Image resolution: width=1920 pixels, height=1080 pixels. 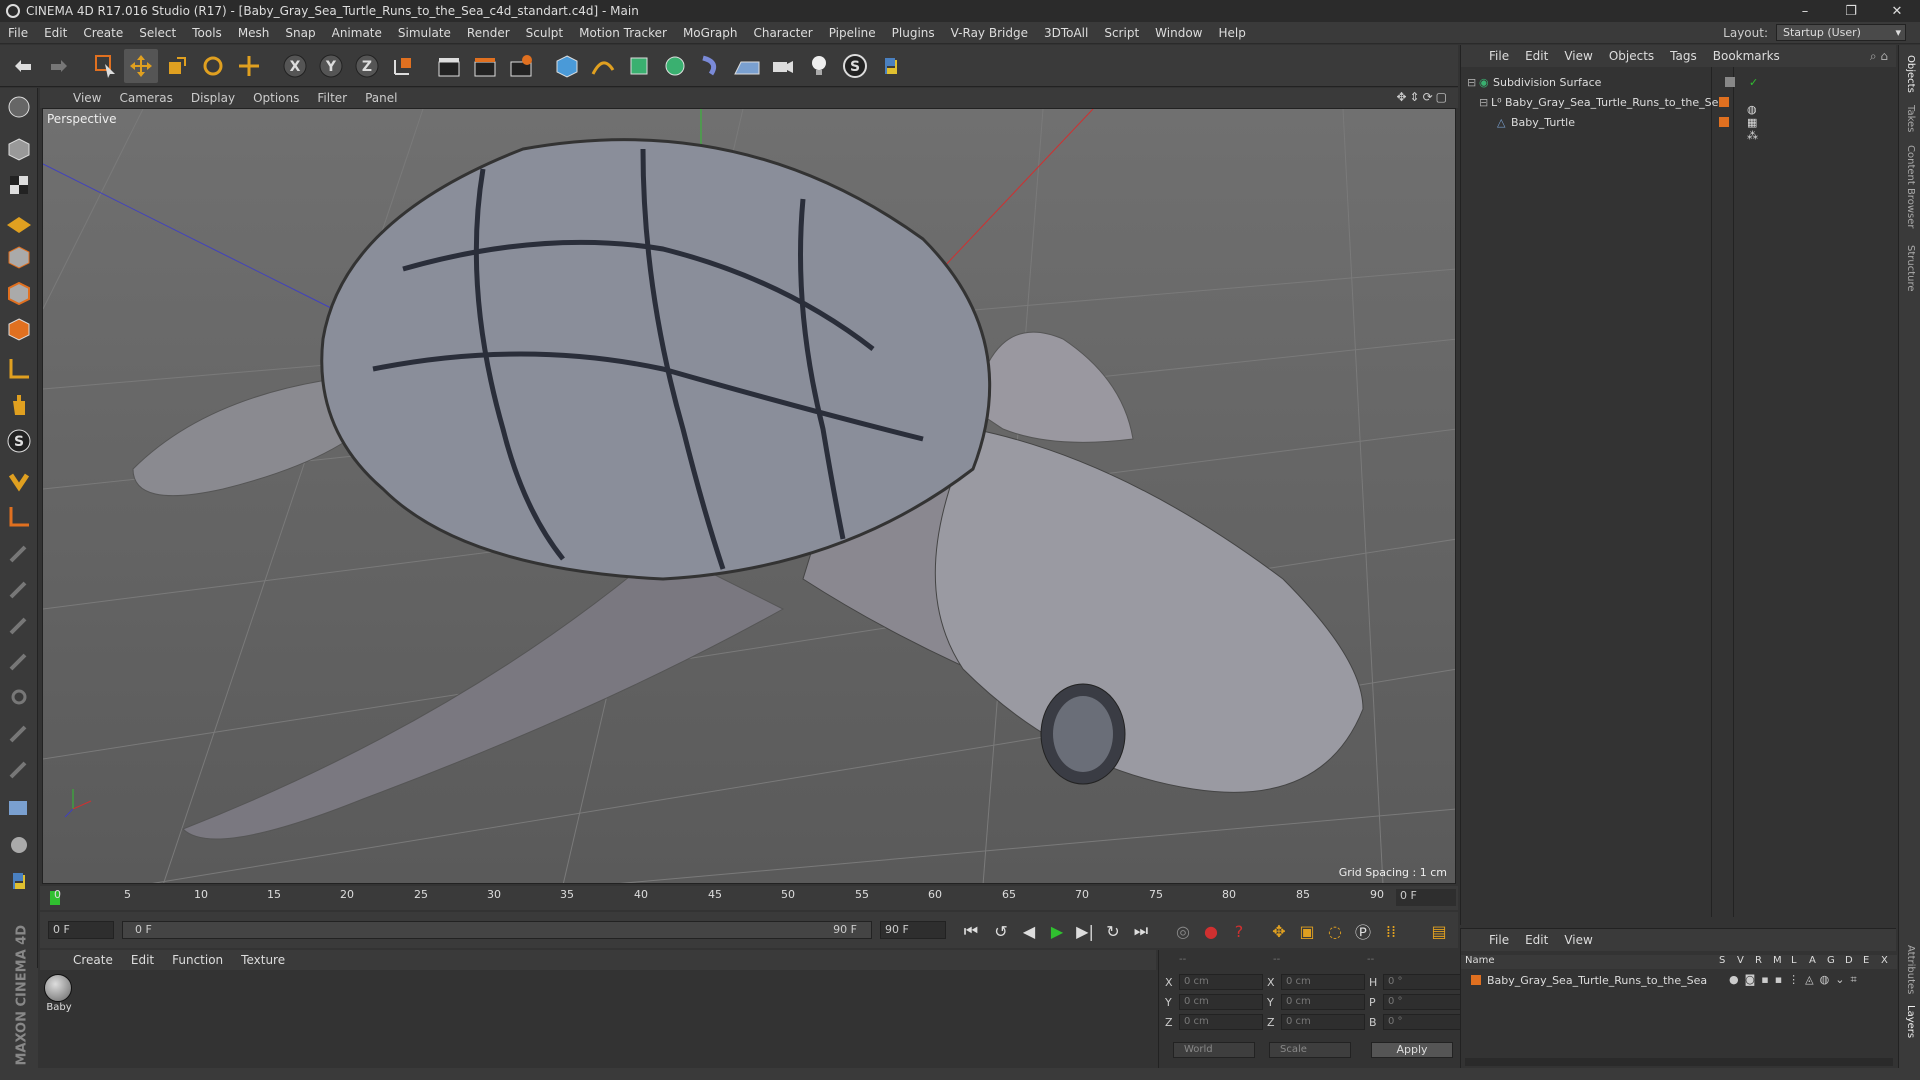 I want to click on z-axis-button: Z, so click(x=367, y=66).